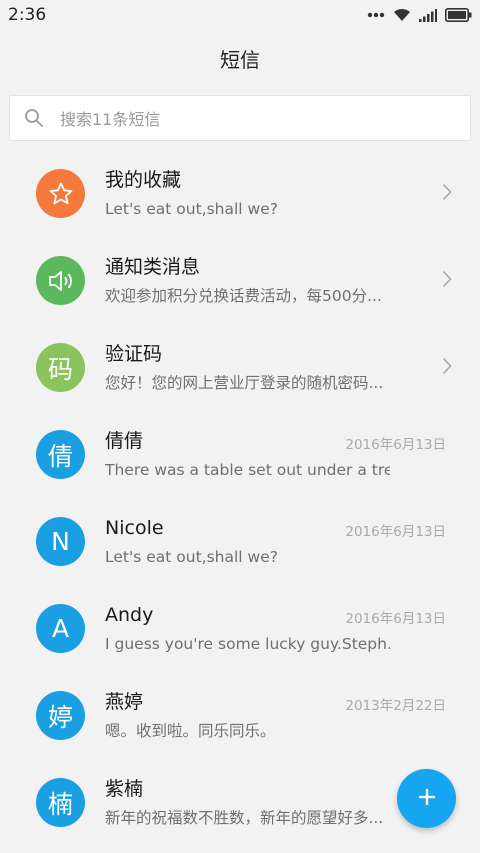  What do you see at coordinates (240, 15) in the screenshot?
I see `status-bar: 2:36` at bounding box center [240, 15].